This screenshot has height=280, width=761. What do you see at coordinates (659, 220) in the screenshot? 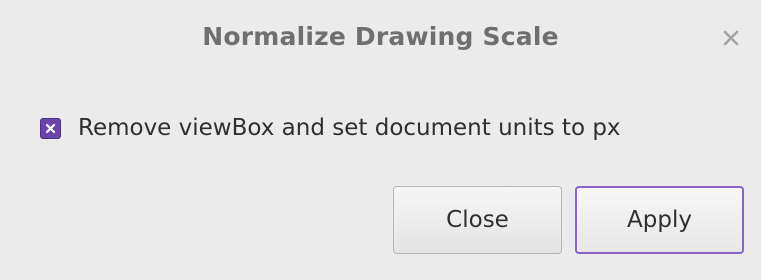
I see `apply-button: Apply` at bounding box center [659, 220].